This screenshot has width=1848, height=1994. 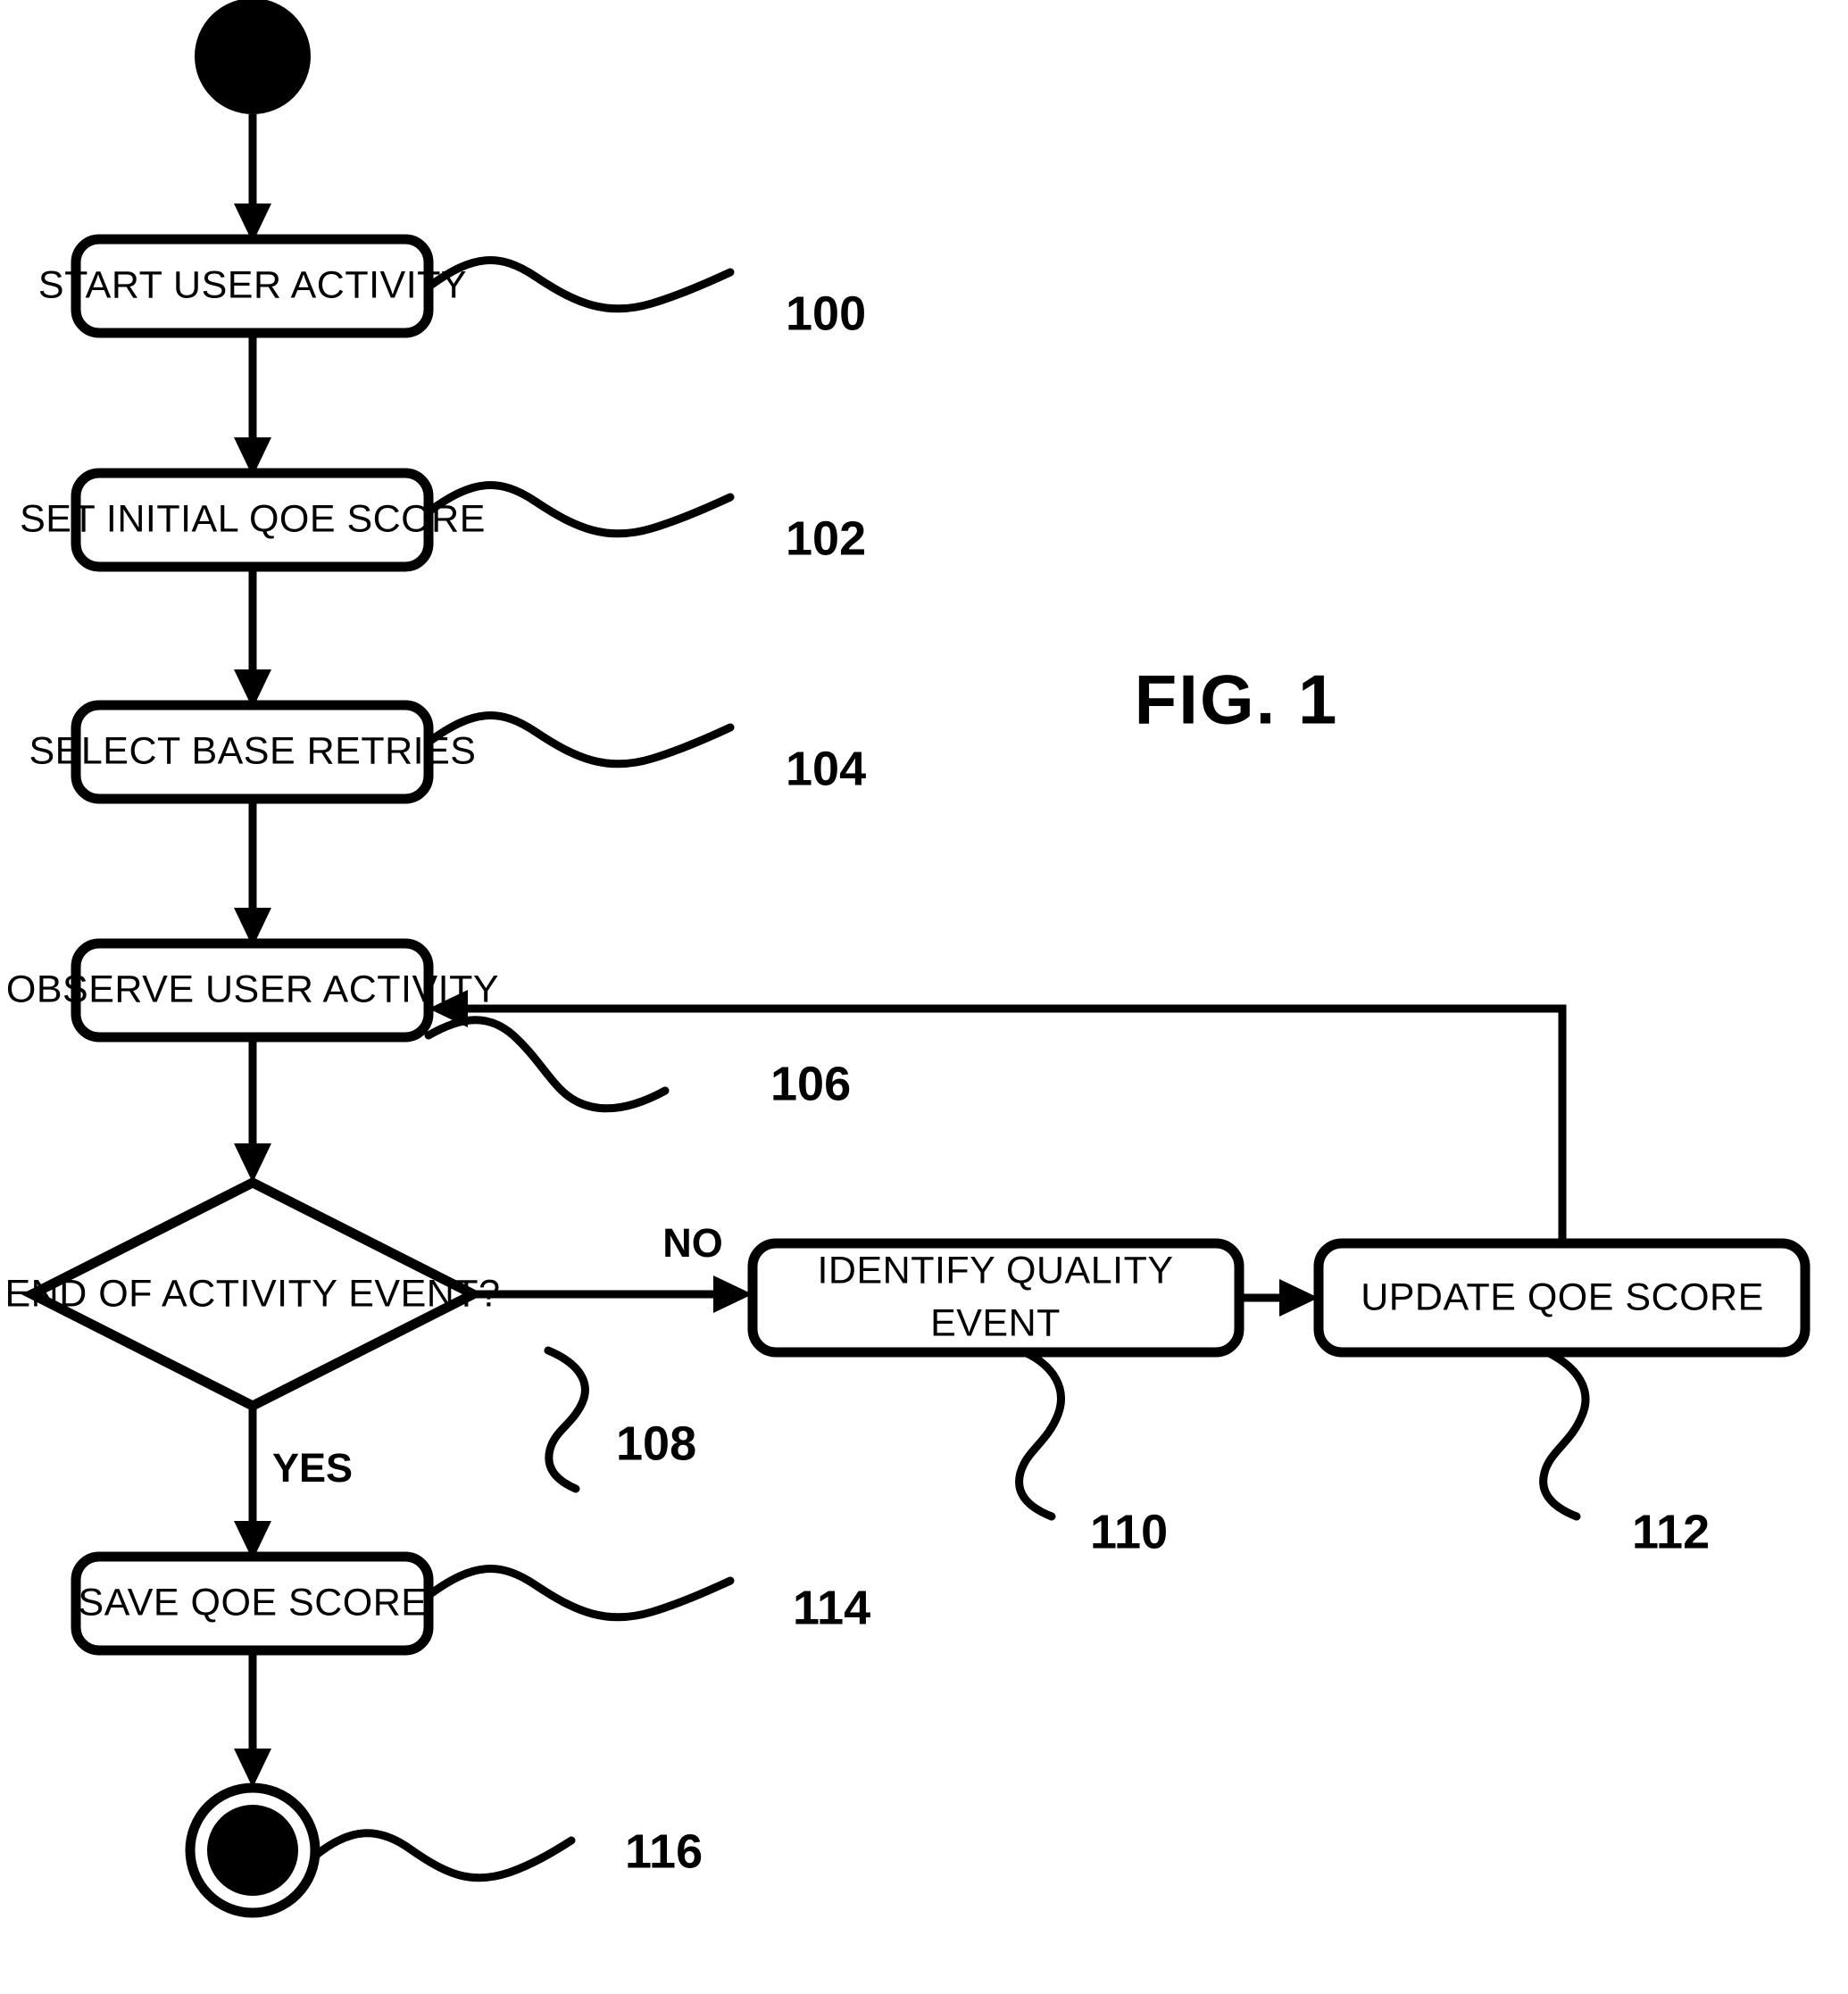 What do you see at coordinates (995, 1322) in the screenshot?
I see `process-label-110-line2: EVENT` at bounding box center [995, 1322].